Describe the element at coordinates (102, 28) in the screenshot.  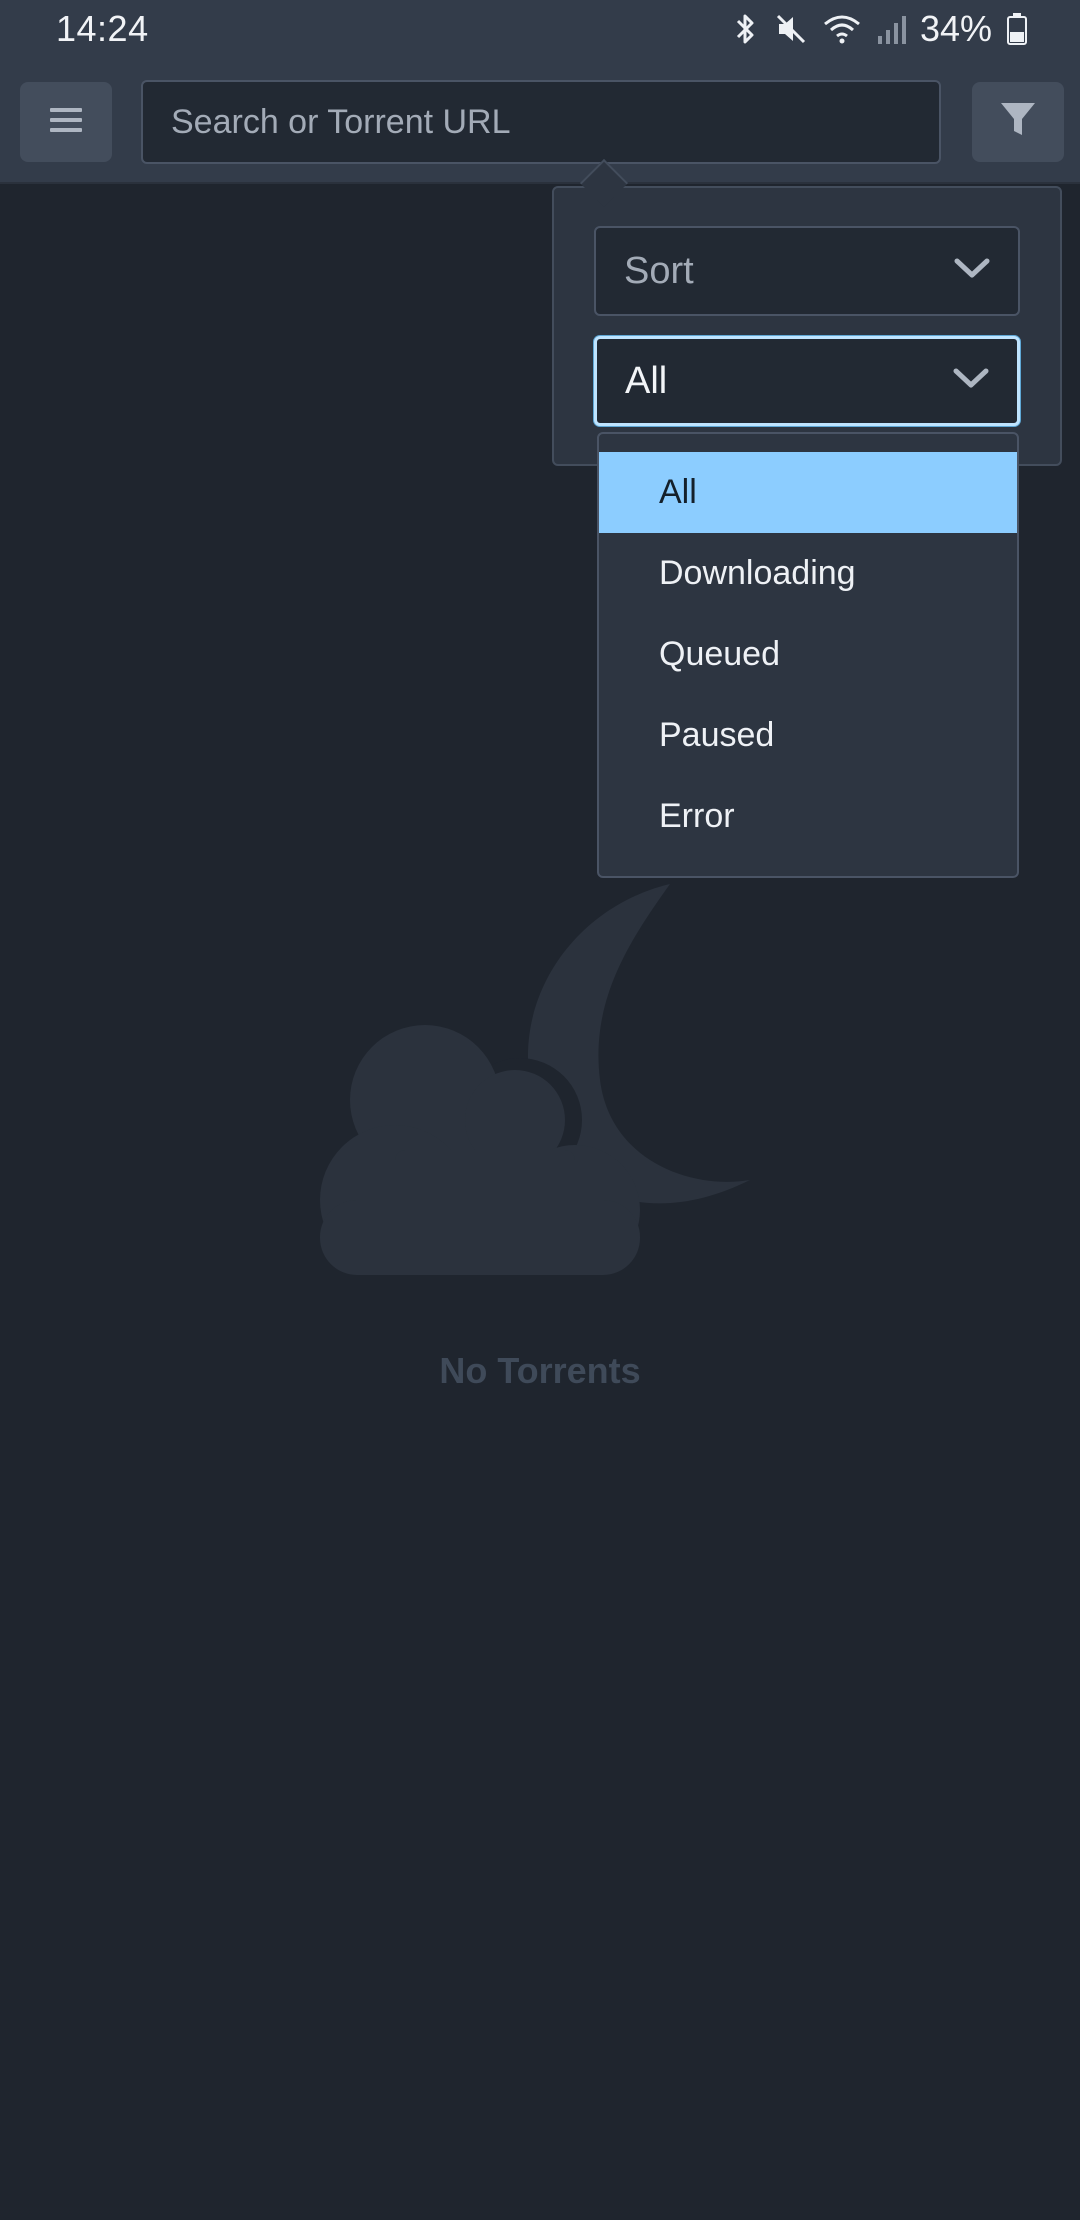
I see `status-time: 14:24` at that location.